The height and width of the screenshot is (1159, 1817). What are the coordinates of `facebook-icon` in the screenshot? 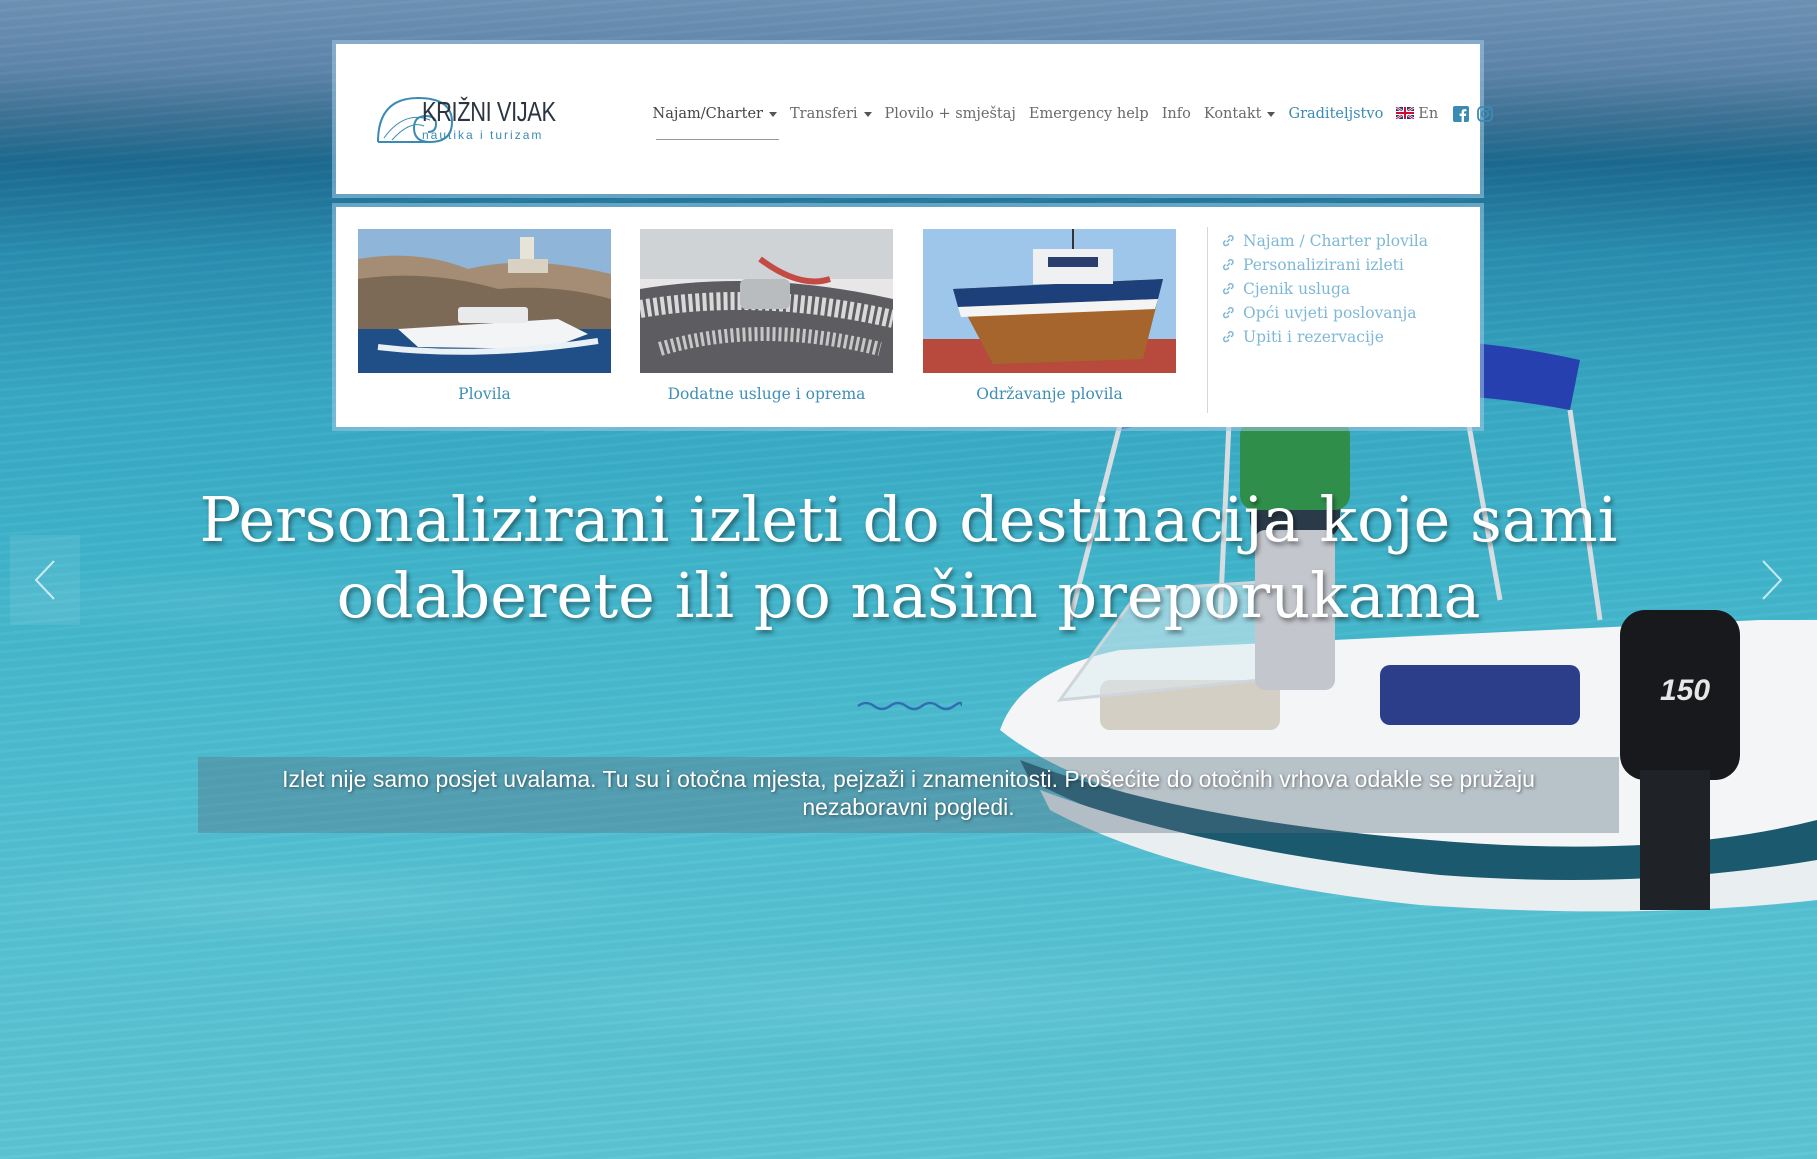 It's located at (1460, 114).